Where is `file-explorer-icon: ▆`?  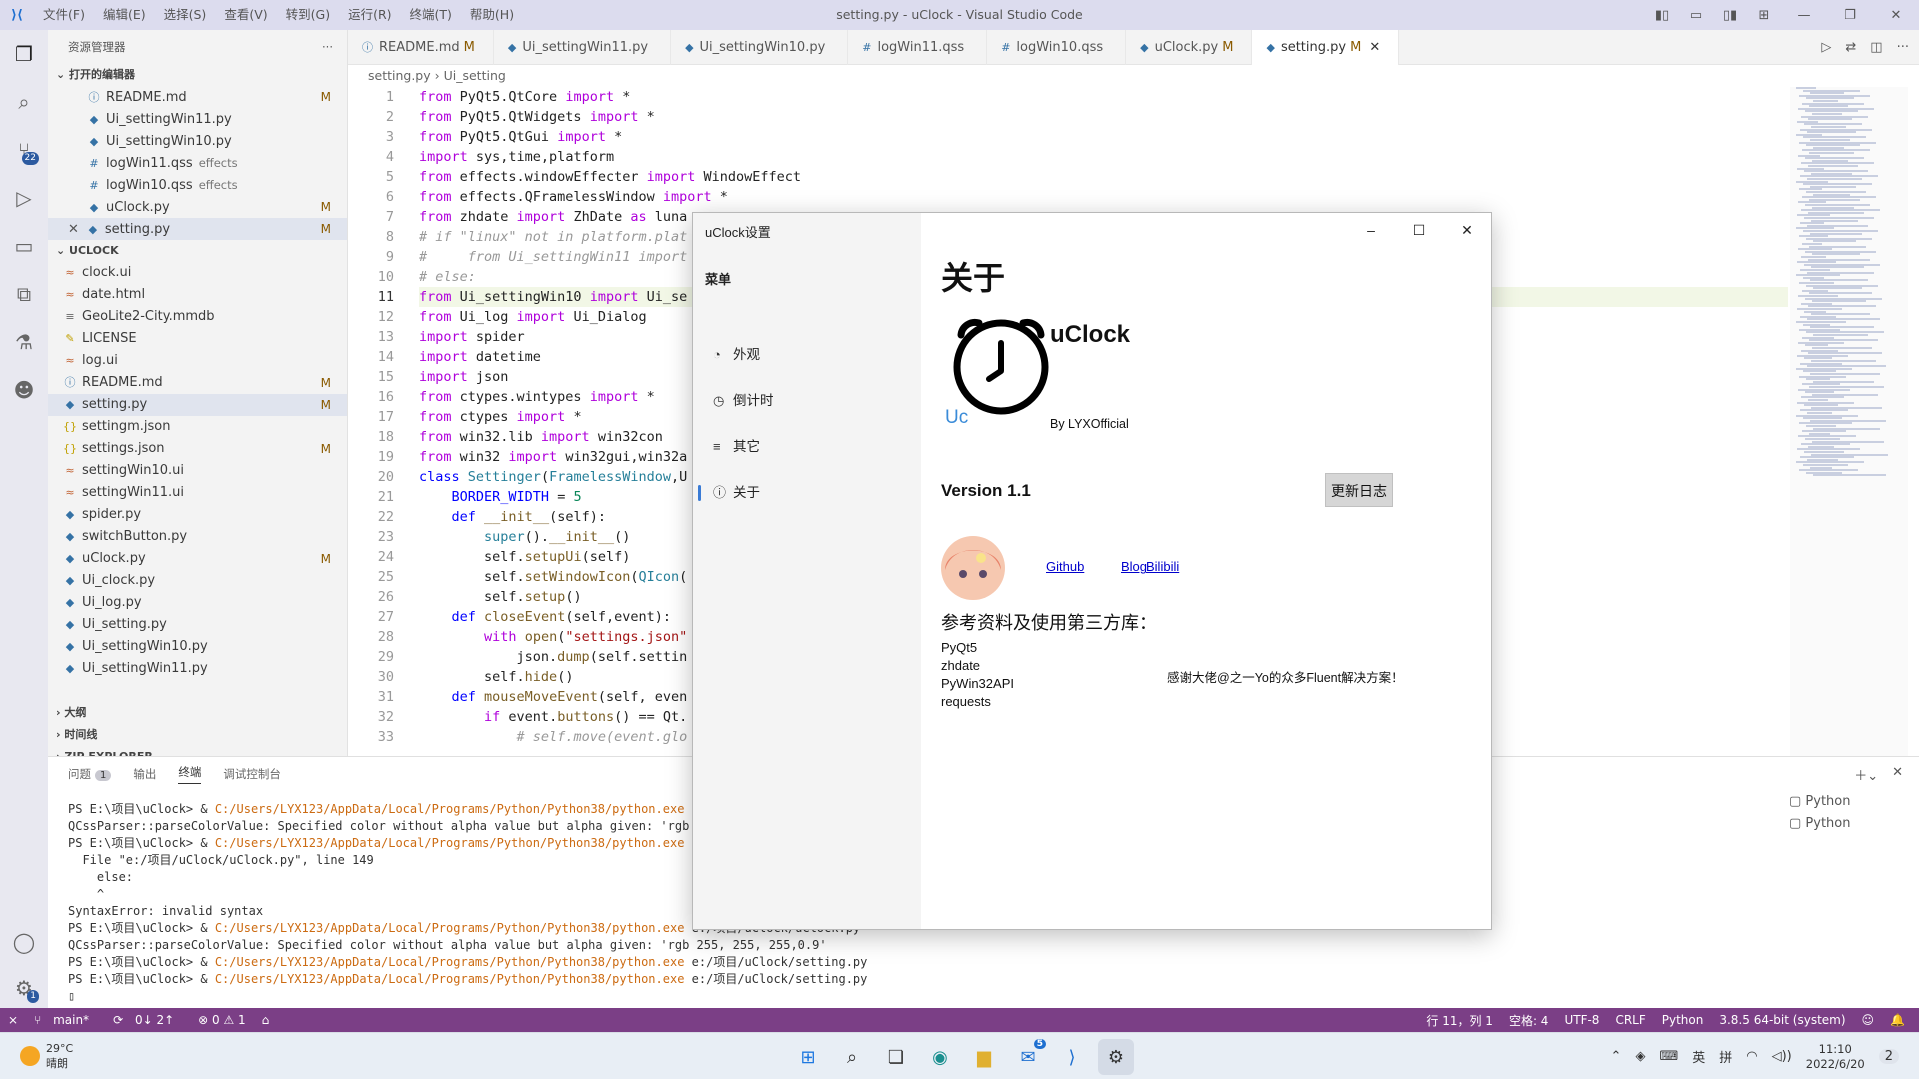 file-explorer-icon: ▆ is located at coordinates (984, 1057).